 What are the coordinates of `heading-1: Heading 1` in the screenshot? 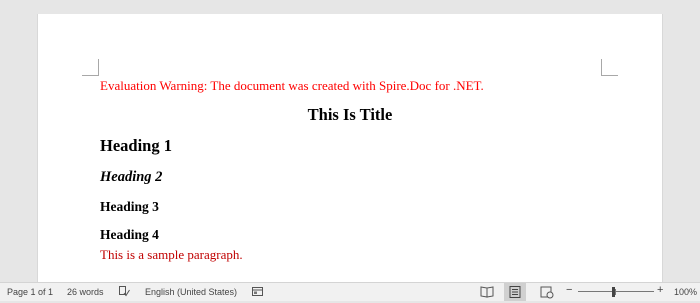 It's located at (136, 145).